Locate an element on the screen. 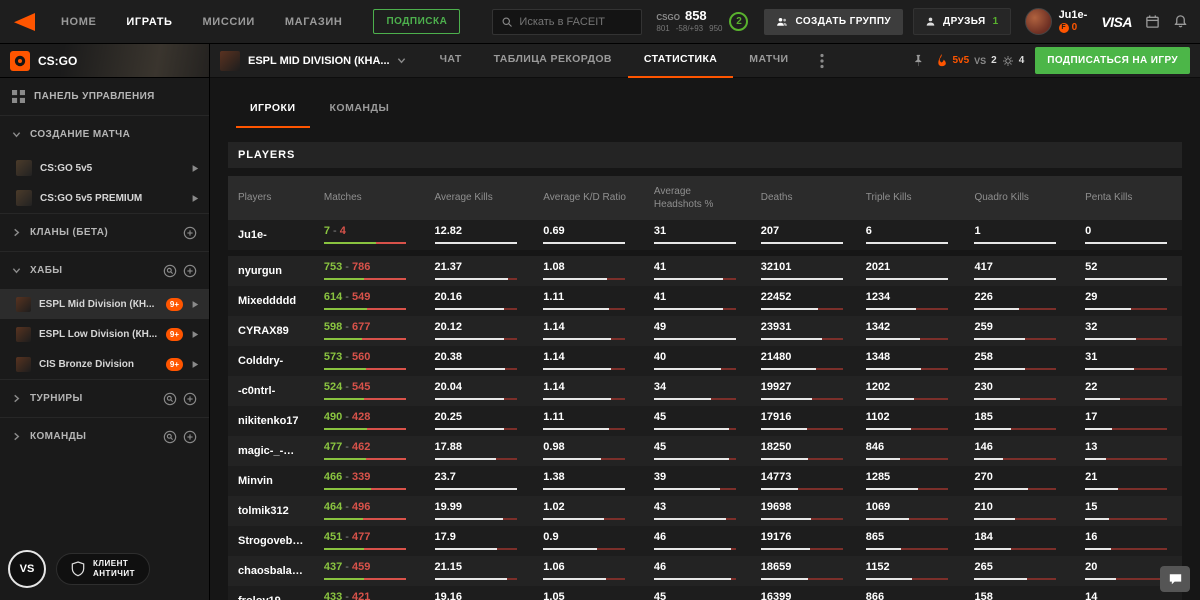 This screenshot has height=600, width=1200. player-name-cell: chaosbalance is located at coordinates (271, 571).